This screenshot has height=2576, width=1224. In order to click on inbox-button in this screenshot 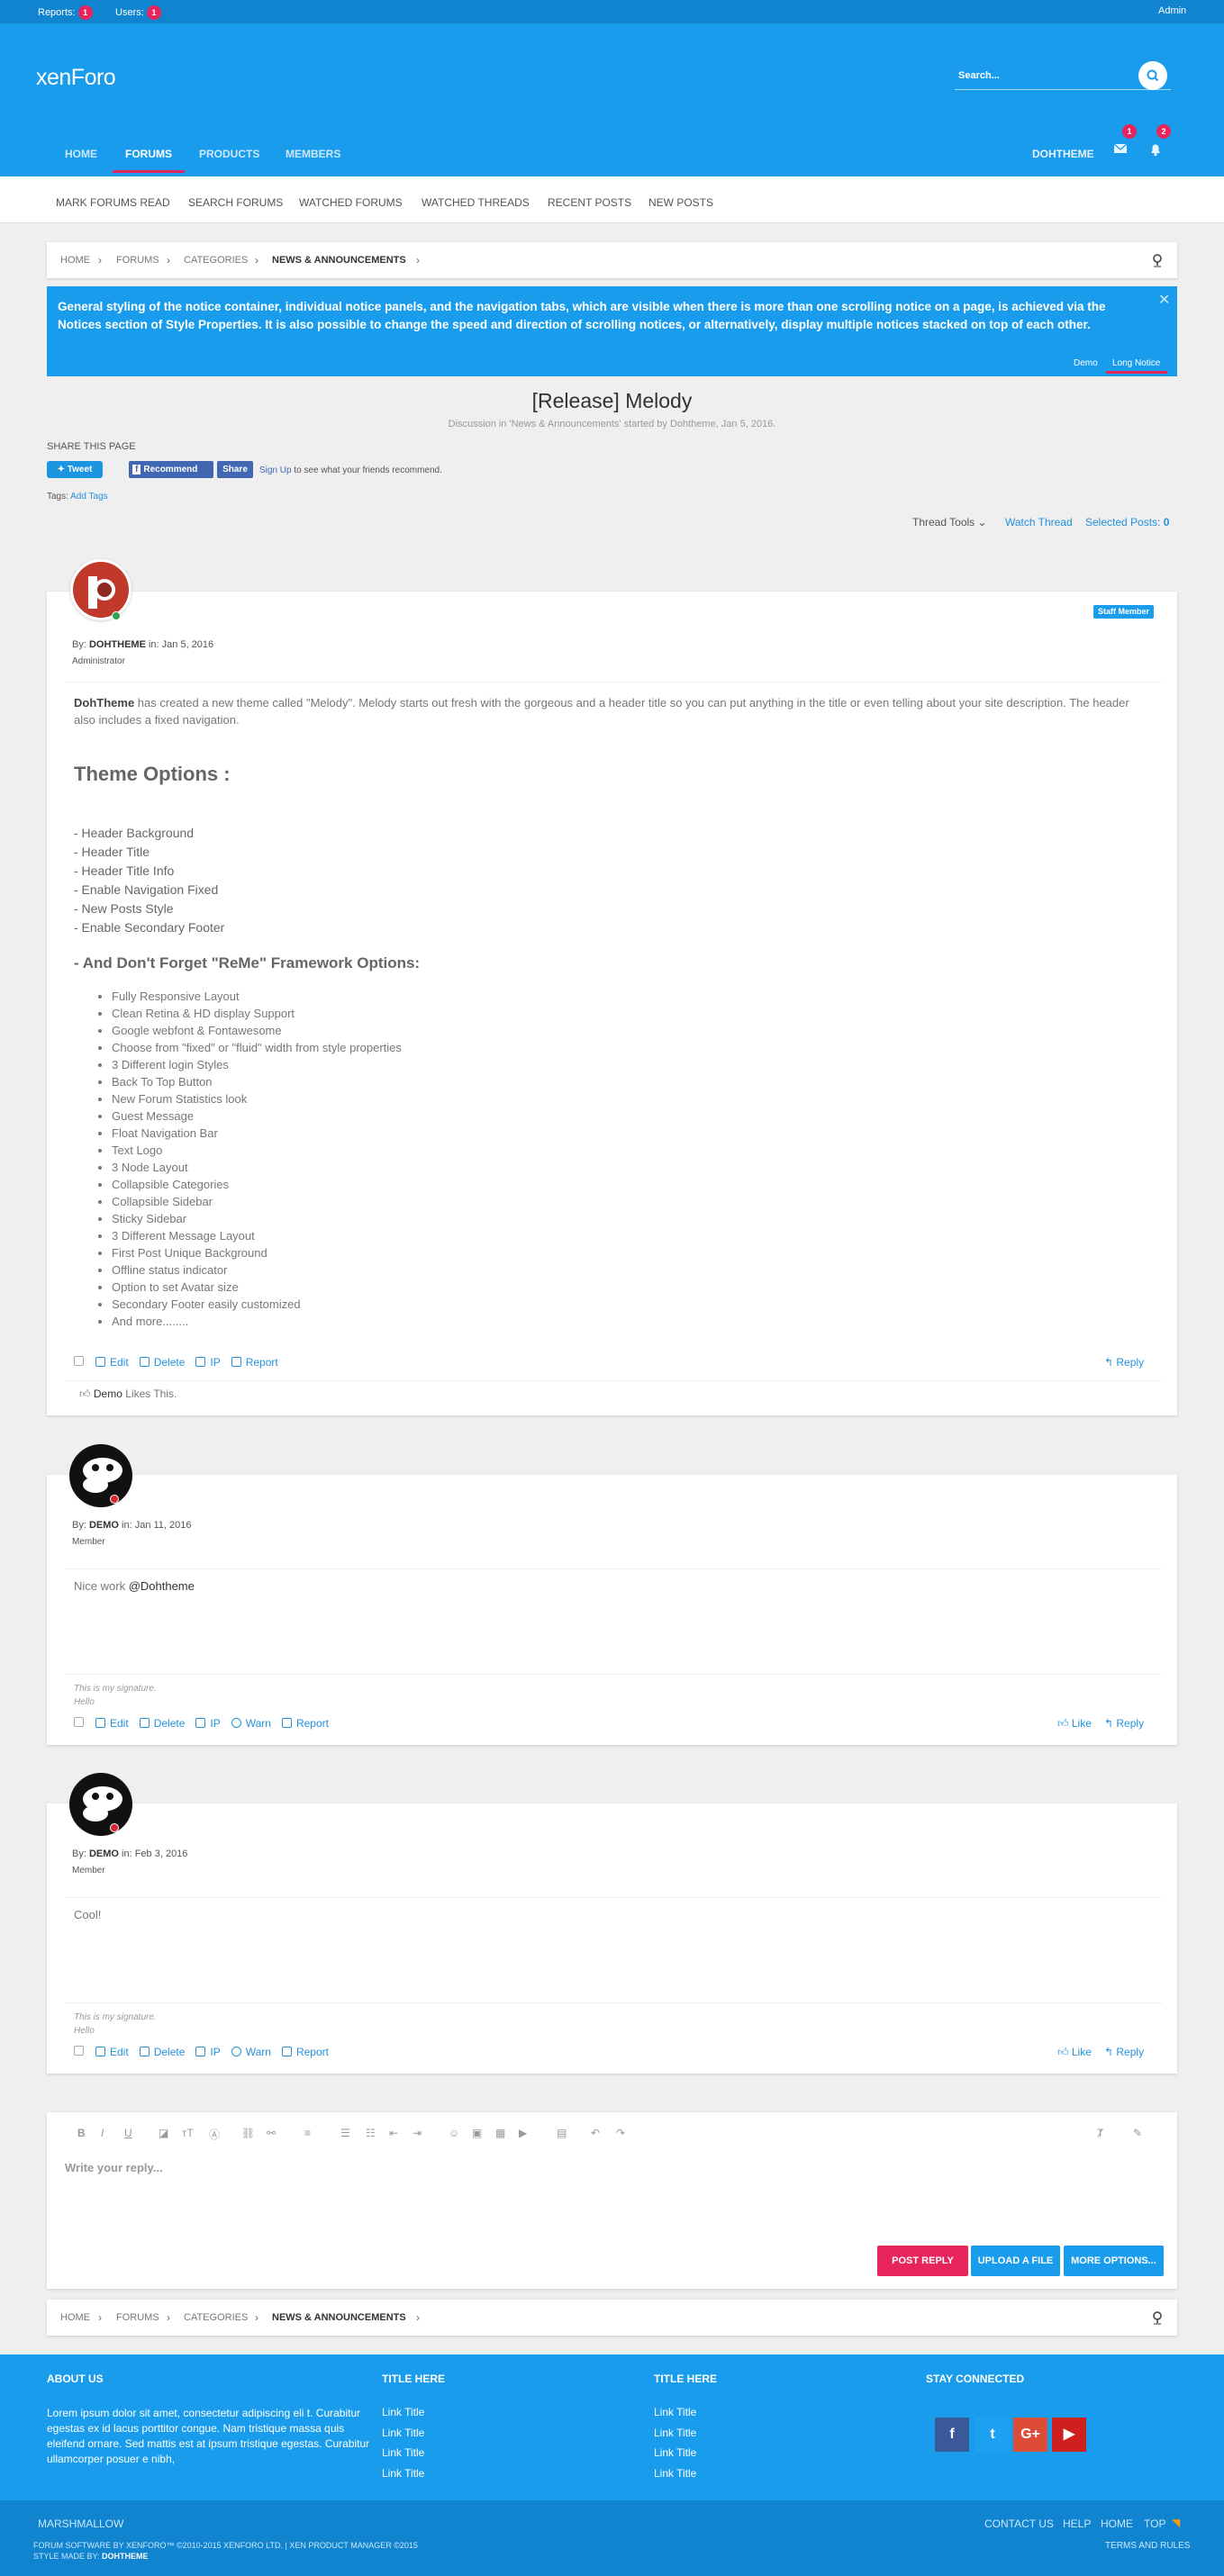, I will do `click(1121, 150)`.